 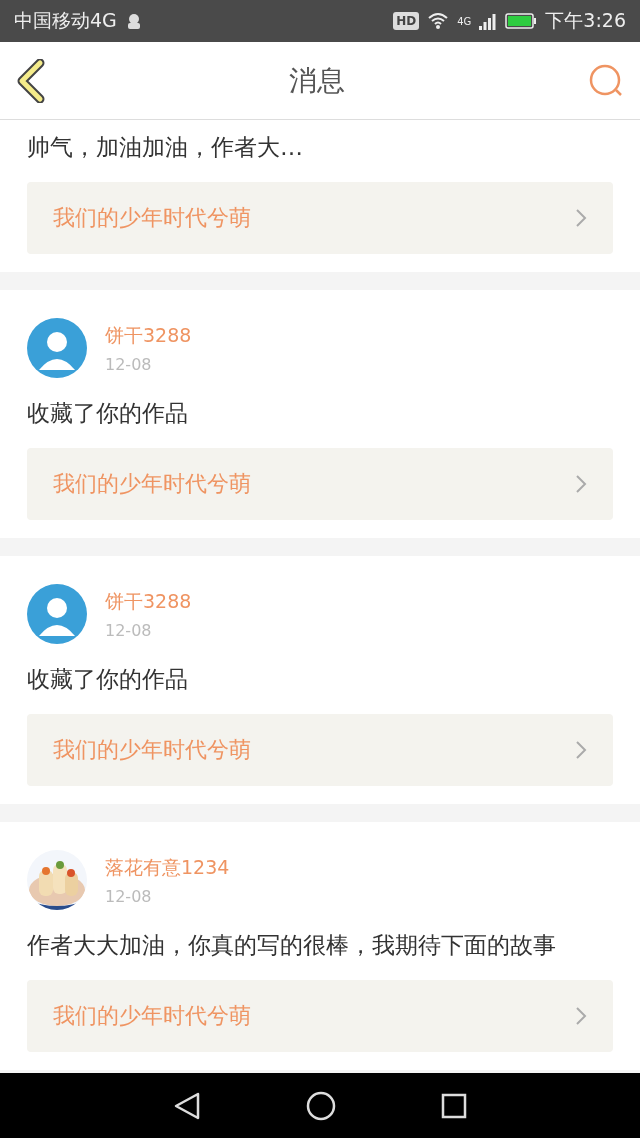 I want to click on home-icon, so click(x=321, y=1105).